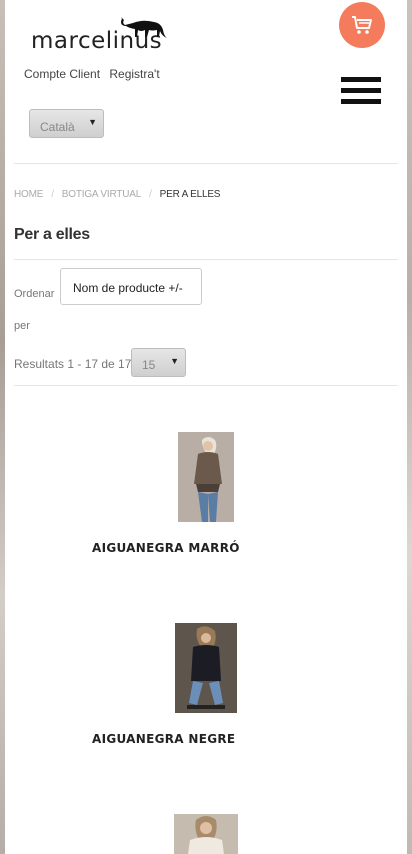 This screenshot has height=854, width=412. Describe the element at coordinates (166, 548) in the screenshot. I see `product-name: AIGUANEGRA MARRÓ` at that location.